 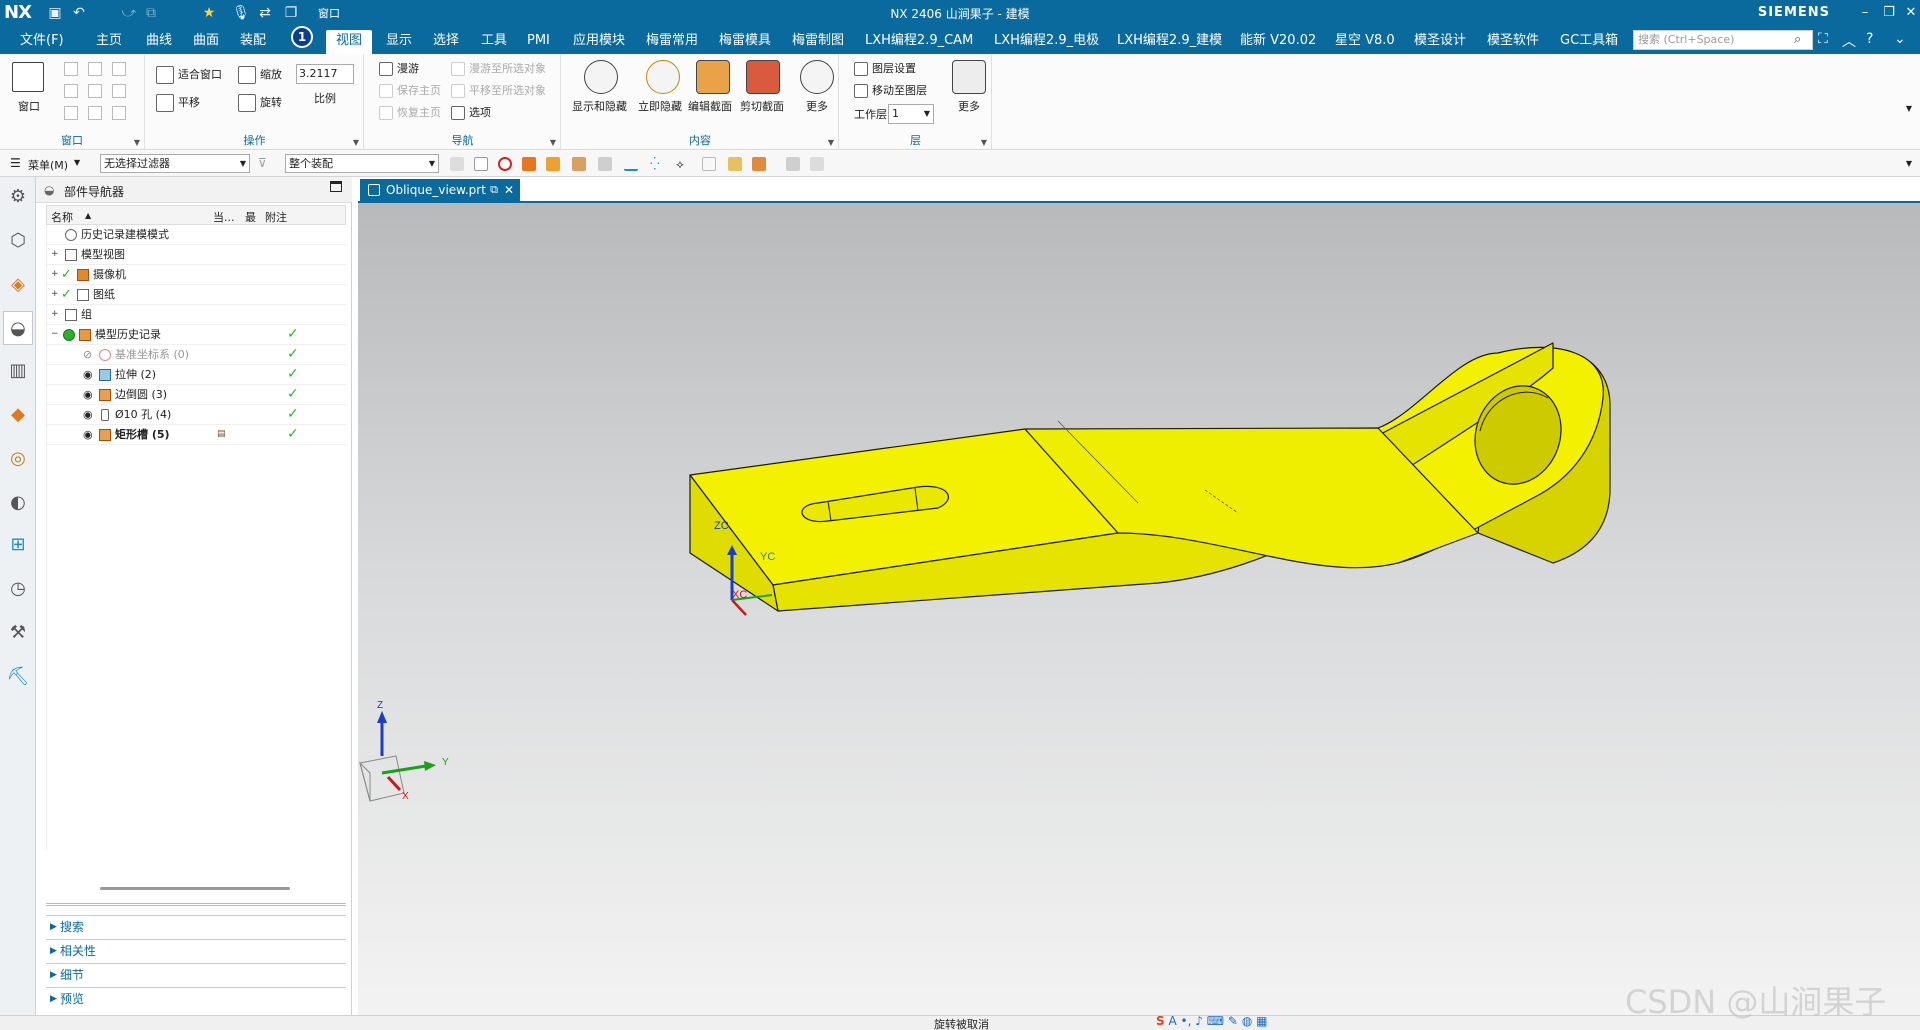 I want to click on solid-view-icon, so click(x=817, y=164).